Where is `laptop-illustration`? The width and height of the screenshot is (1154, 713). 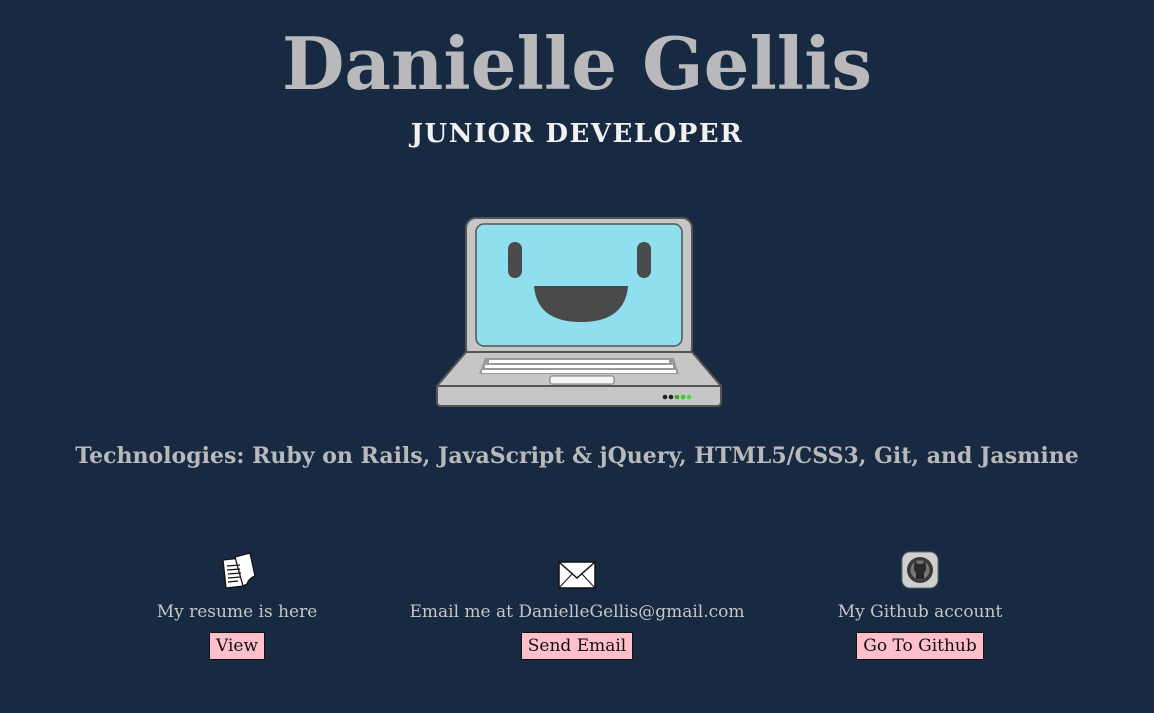 laptop-illustration is located at coordinates (579, 312).